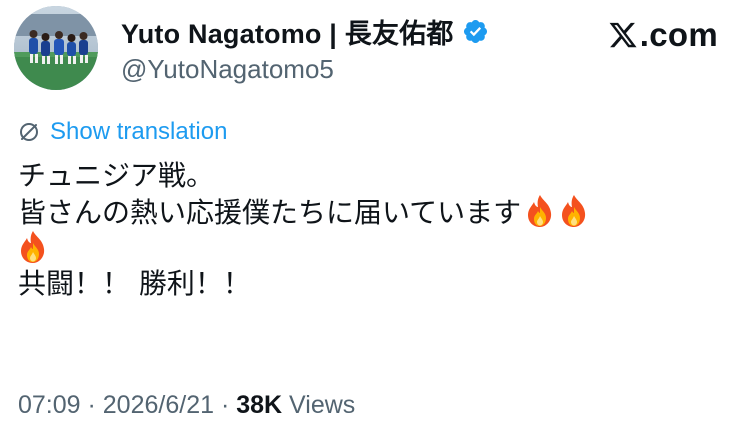  What do you see at coordinates (227, 69) in the screenshot?
I see `author-handle: @YutoNagatomo5` at bounding box center [227, 69].